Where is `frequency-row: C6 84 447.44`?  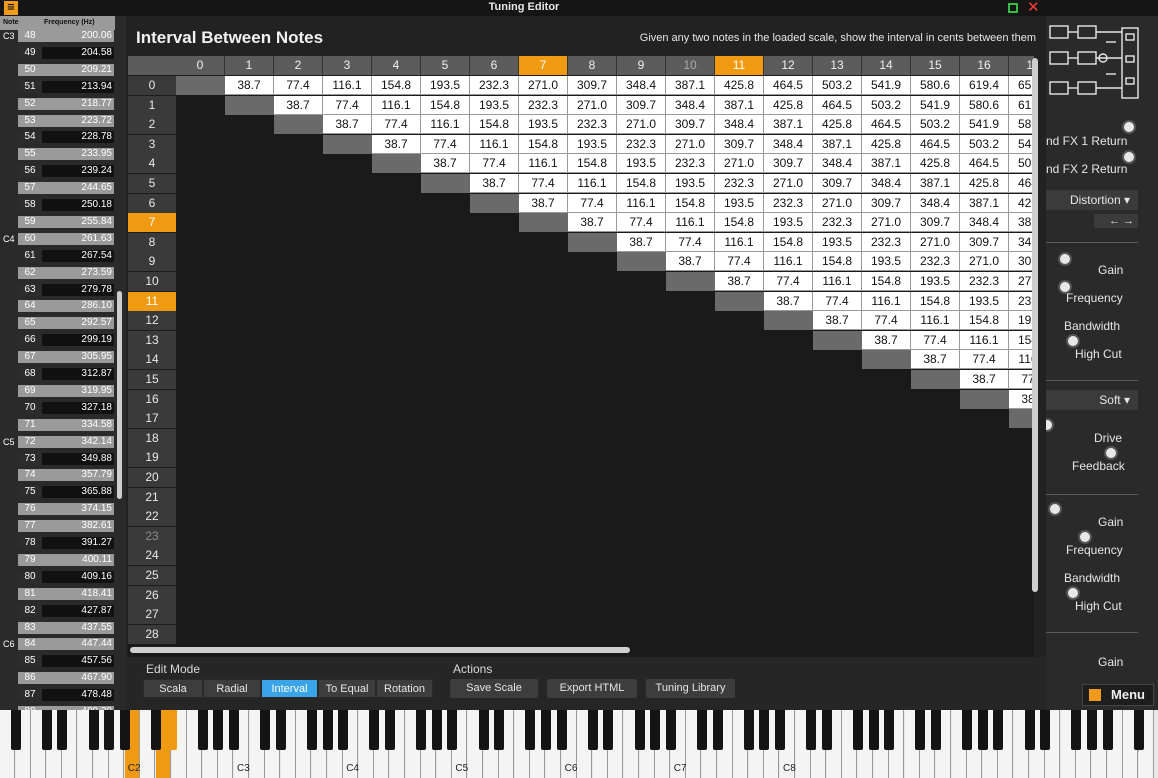 frequency-row: C6 84 447.44 is located at coordinates (57, 644).